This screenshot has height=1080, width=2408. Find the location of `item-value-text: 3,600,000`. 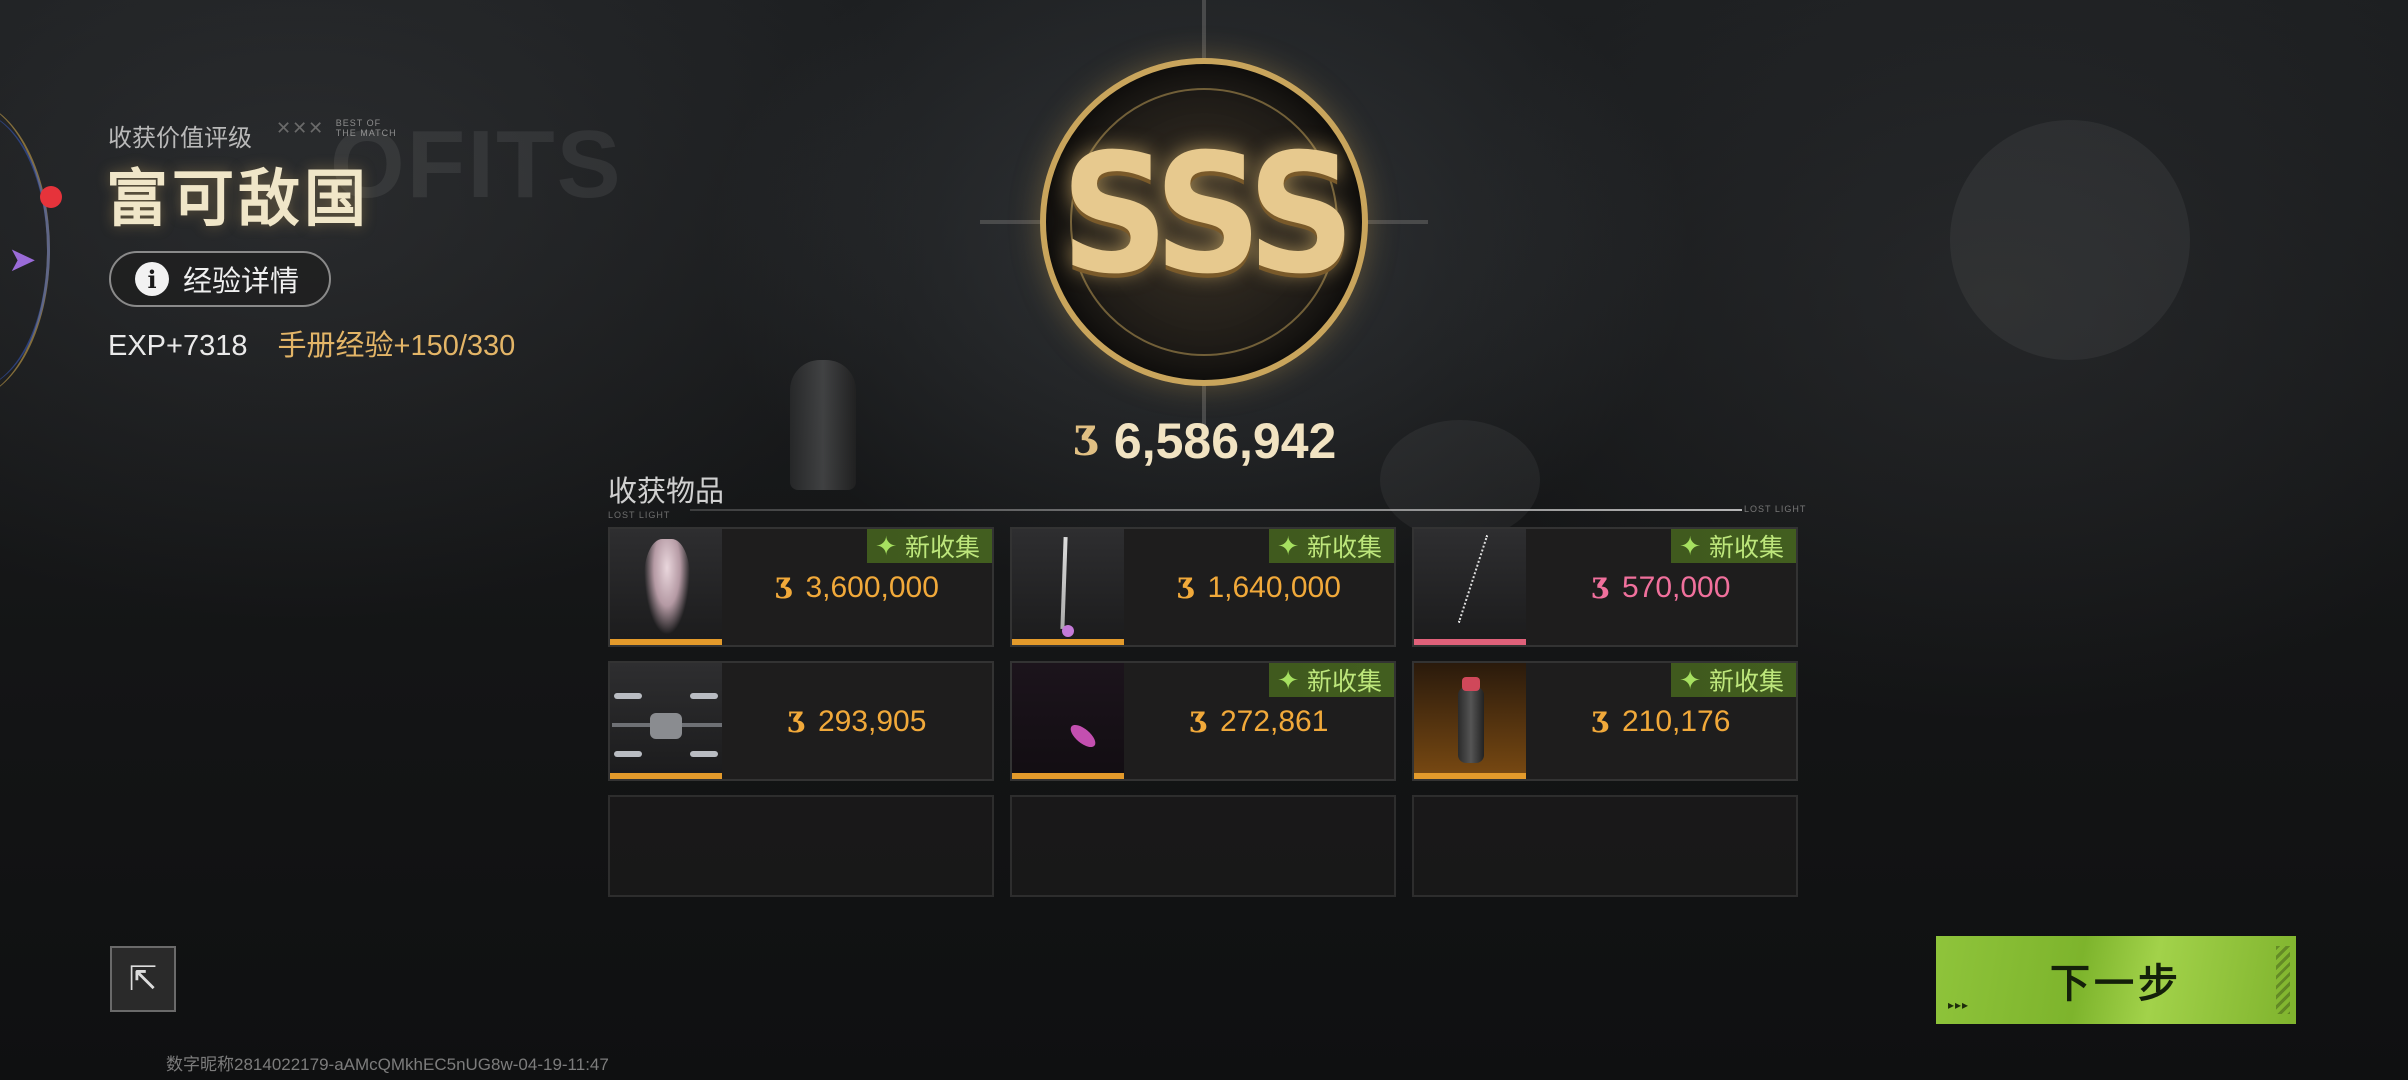

item-value-text: 3,600,000 is located at coordinates (872, 587).